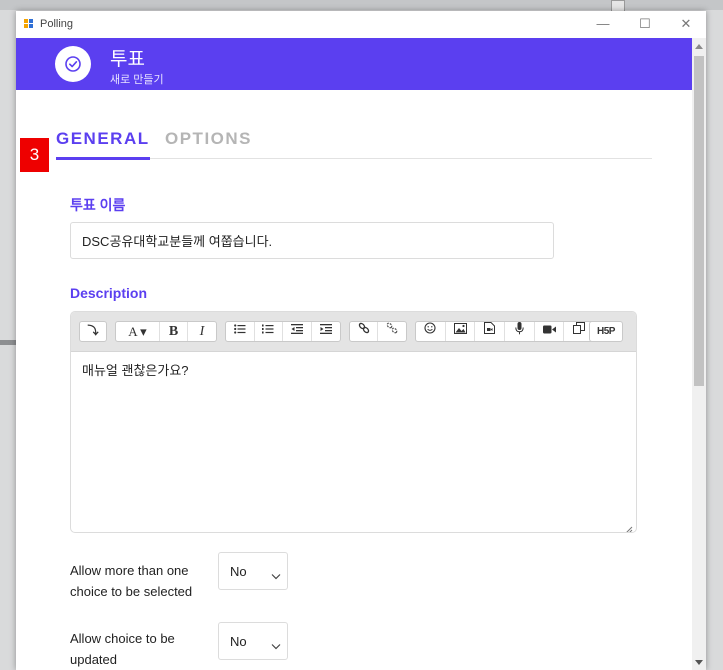 The width and height of the screenshot is (723, 670). I want to click on font-style-button: A ▾, so click(138, 331).